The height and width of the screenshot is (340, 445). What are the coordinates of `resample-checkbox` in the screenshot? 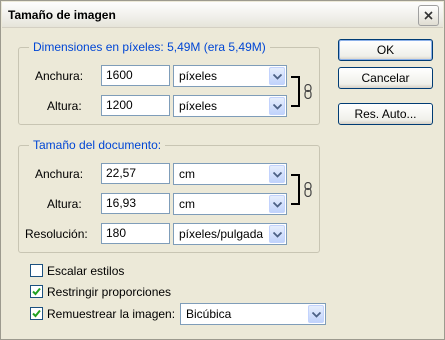 It's located at (36, 313).